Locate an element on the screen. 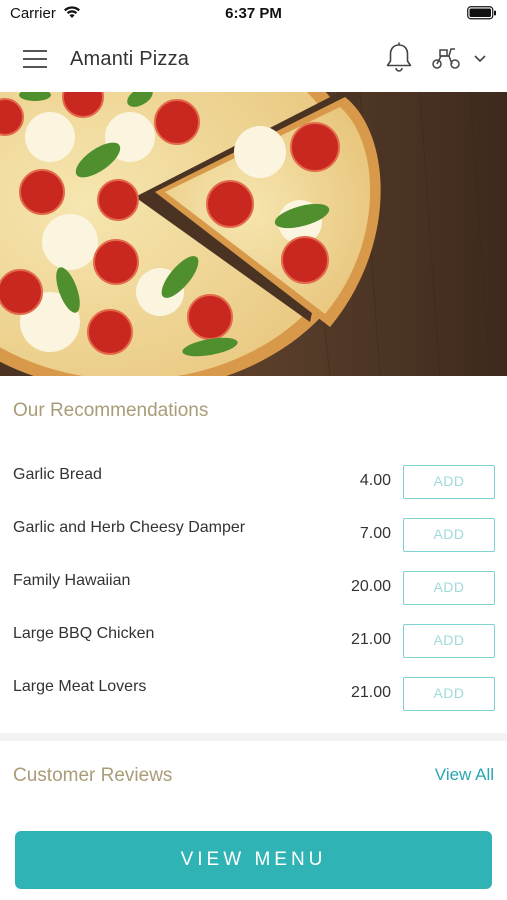 The width and height of the screenshot is (507, 900). chevron-down-icon is located at coordinates (480, 58).